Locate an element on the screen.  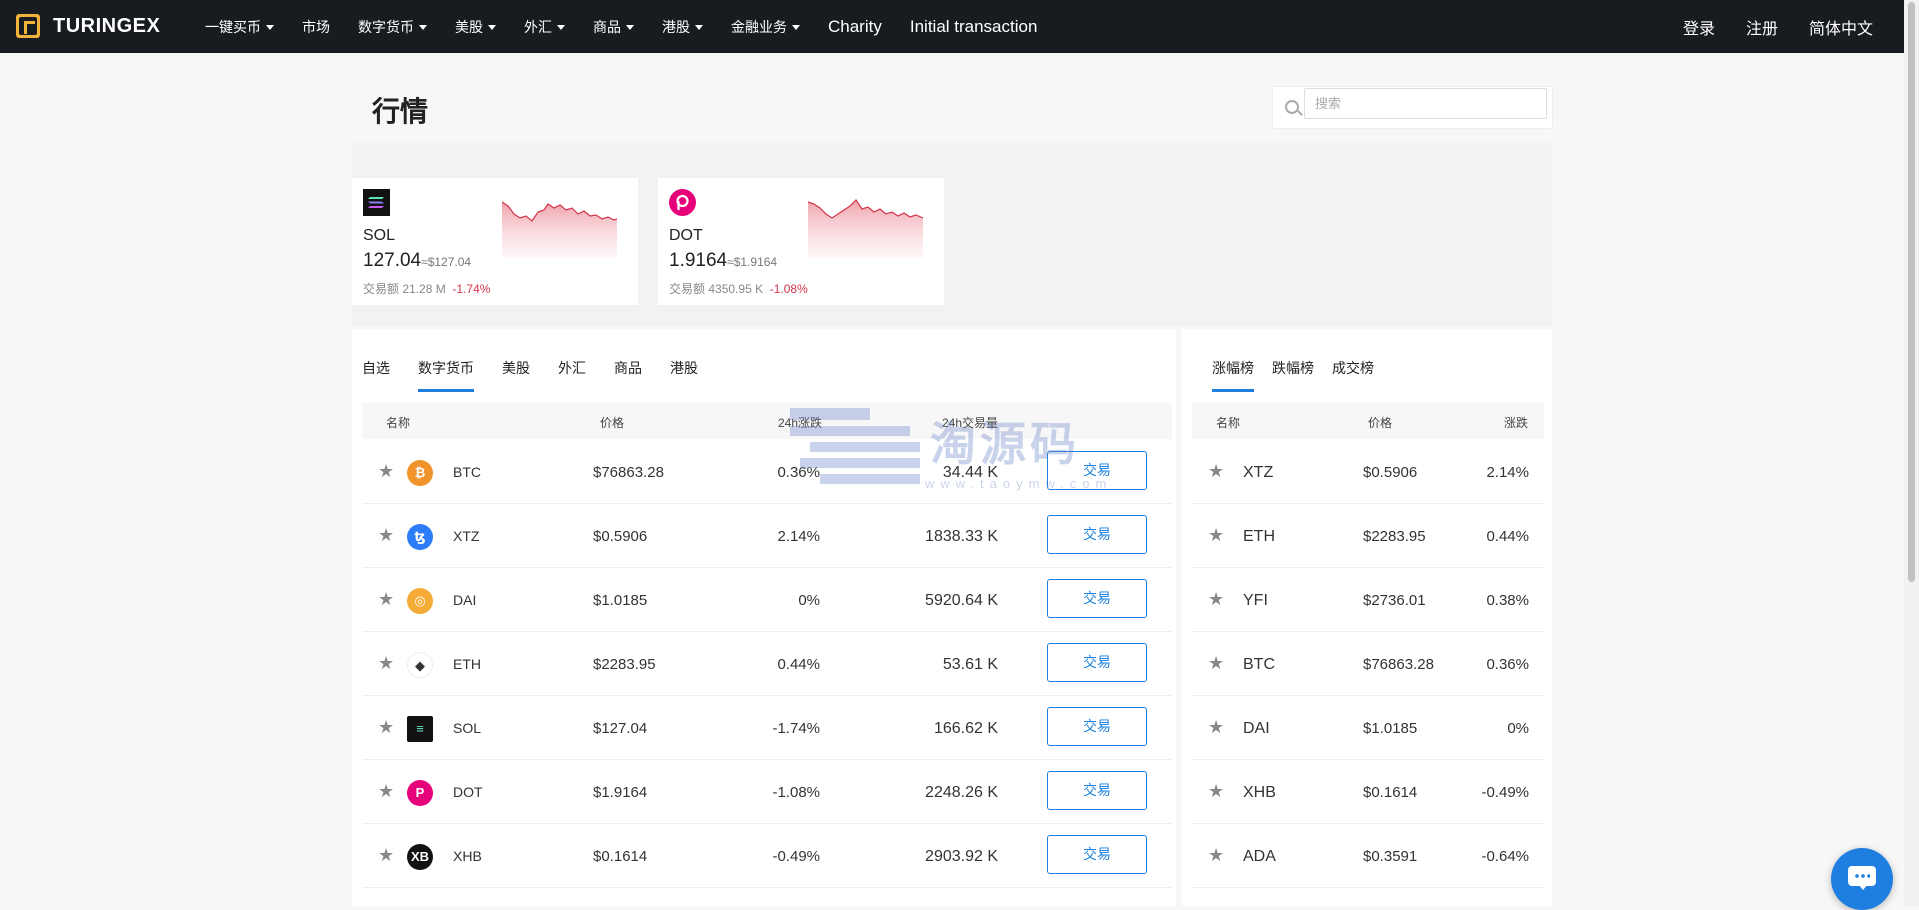
bitcoin-icon: ₿ is located at coordinates (420, 473).